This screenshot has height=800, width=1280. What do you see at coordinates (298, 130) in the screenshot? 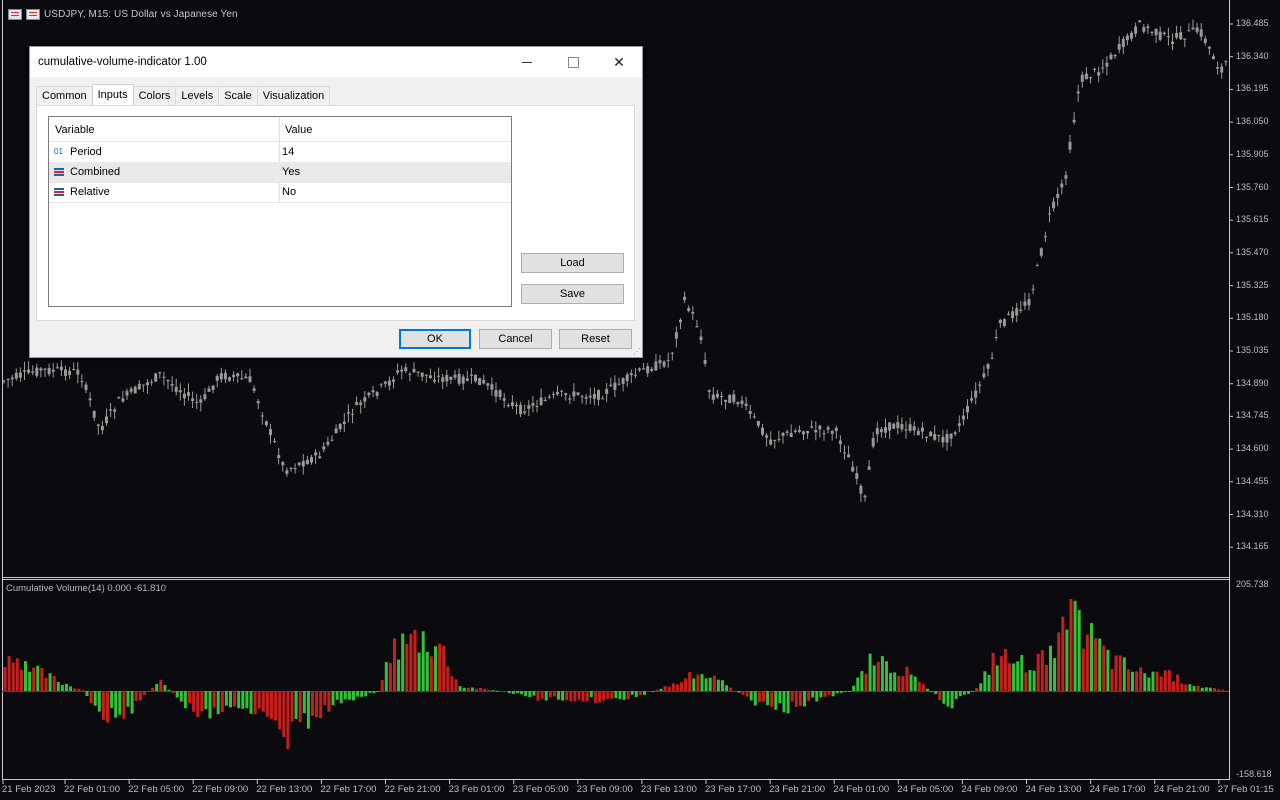
I see `value-column-header: Value` at bounding box center [298, 130].